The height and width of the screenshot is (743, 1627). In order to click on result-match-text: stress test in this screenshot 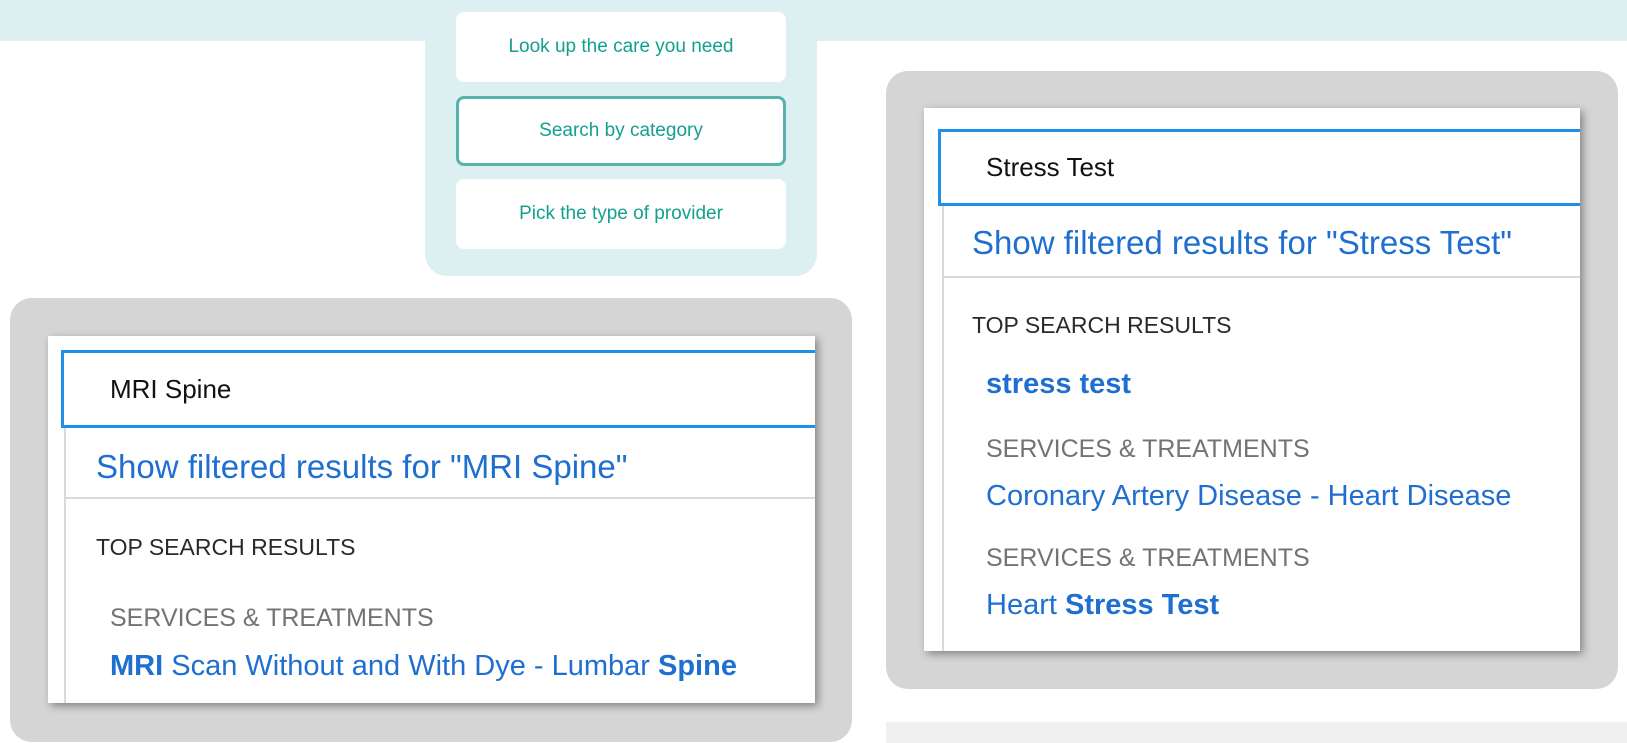, I will do `click(1059, 384)`.